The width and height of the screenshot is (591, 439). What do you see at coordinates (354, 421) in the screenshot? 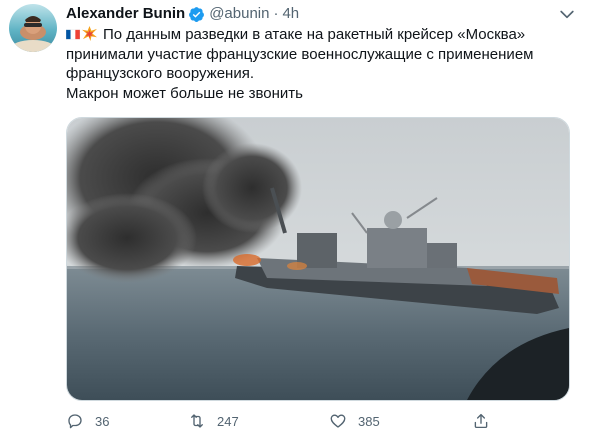
I see `like-button: 385` at bounding box center [354, 421].